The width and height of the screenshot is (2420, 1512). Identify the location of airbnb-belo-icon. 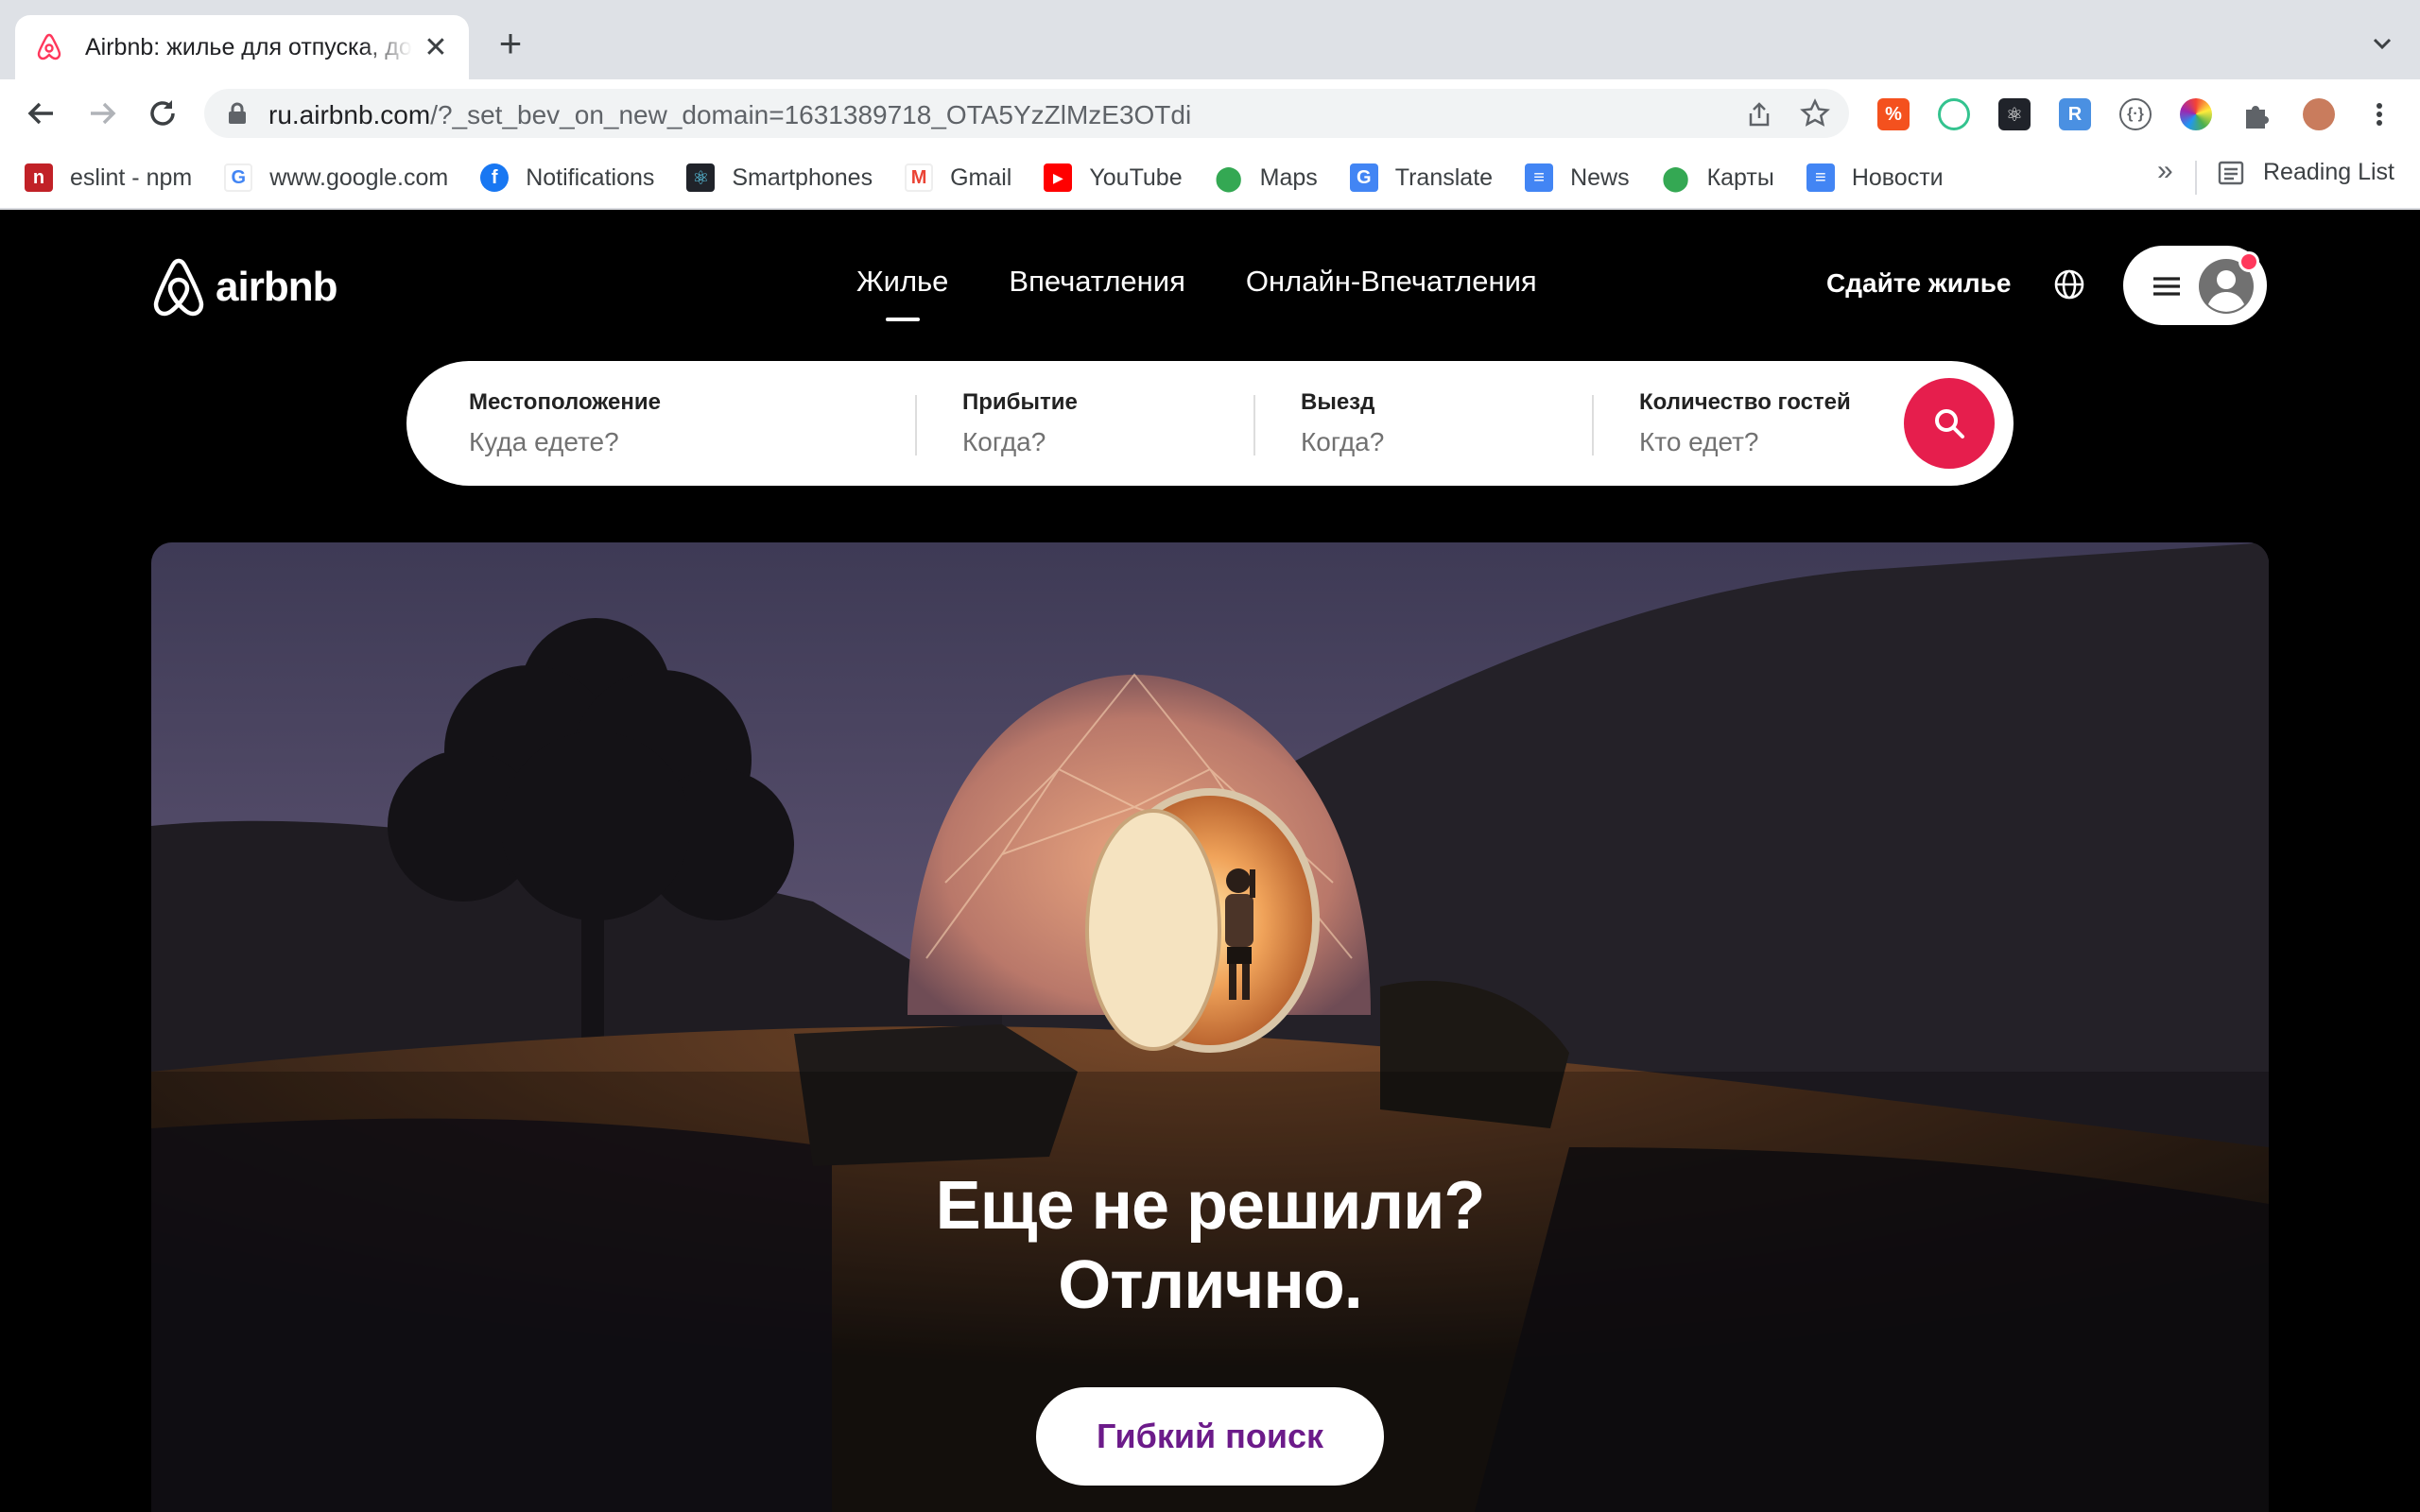
(178, 287).